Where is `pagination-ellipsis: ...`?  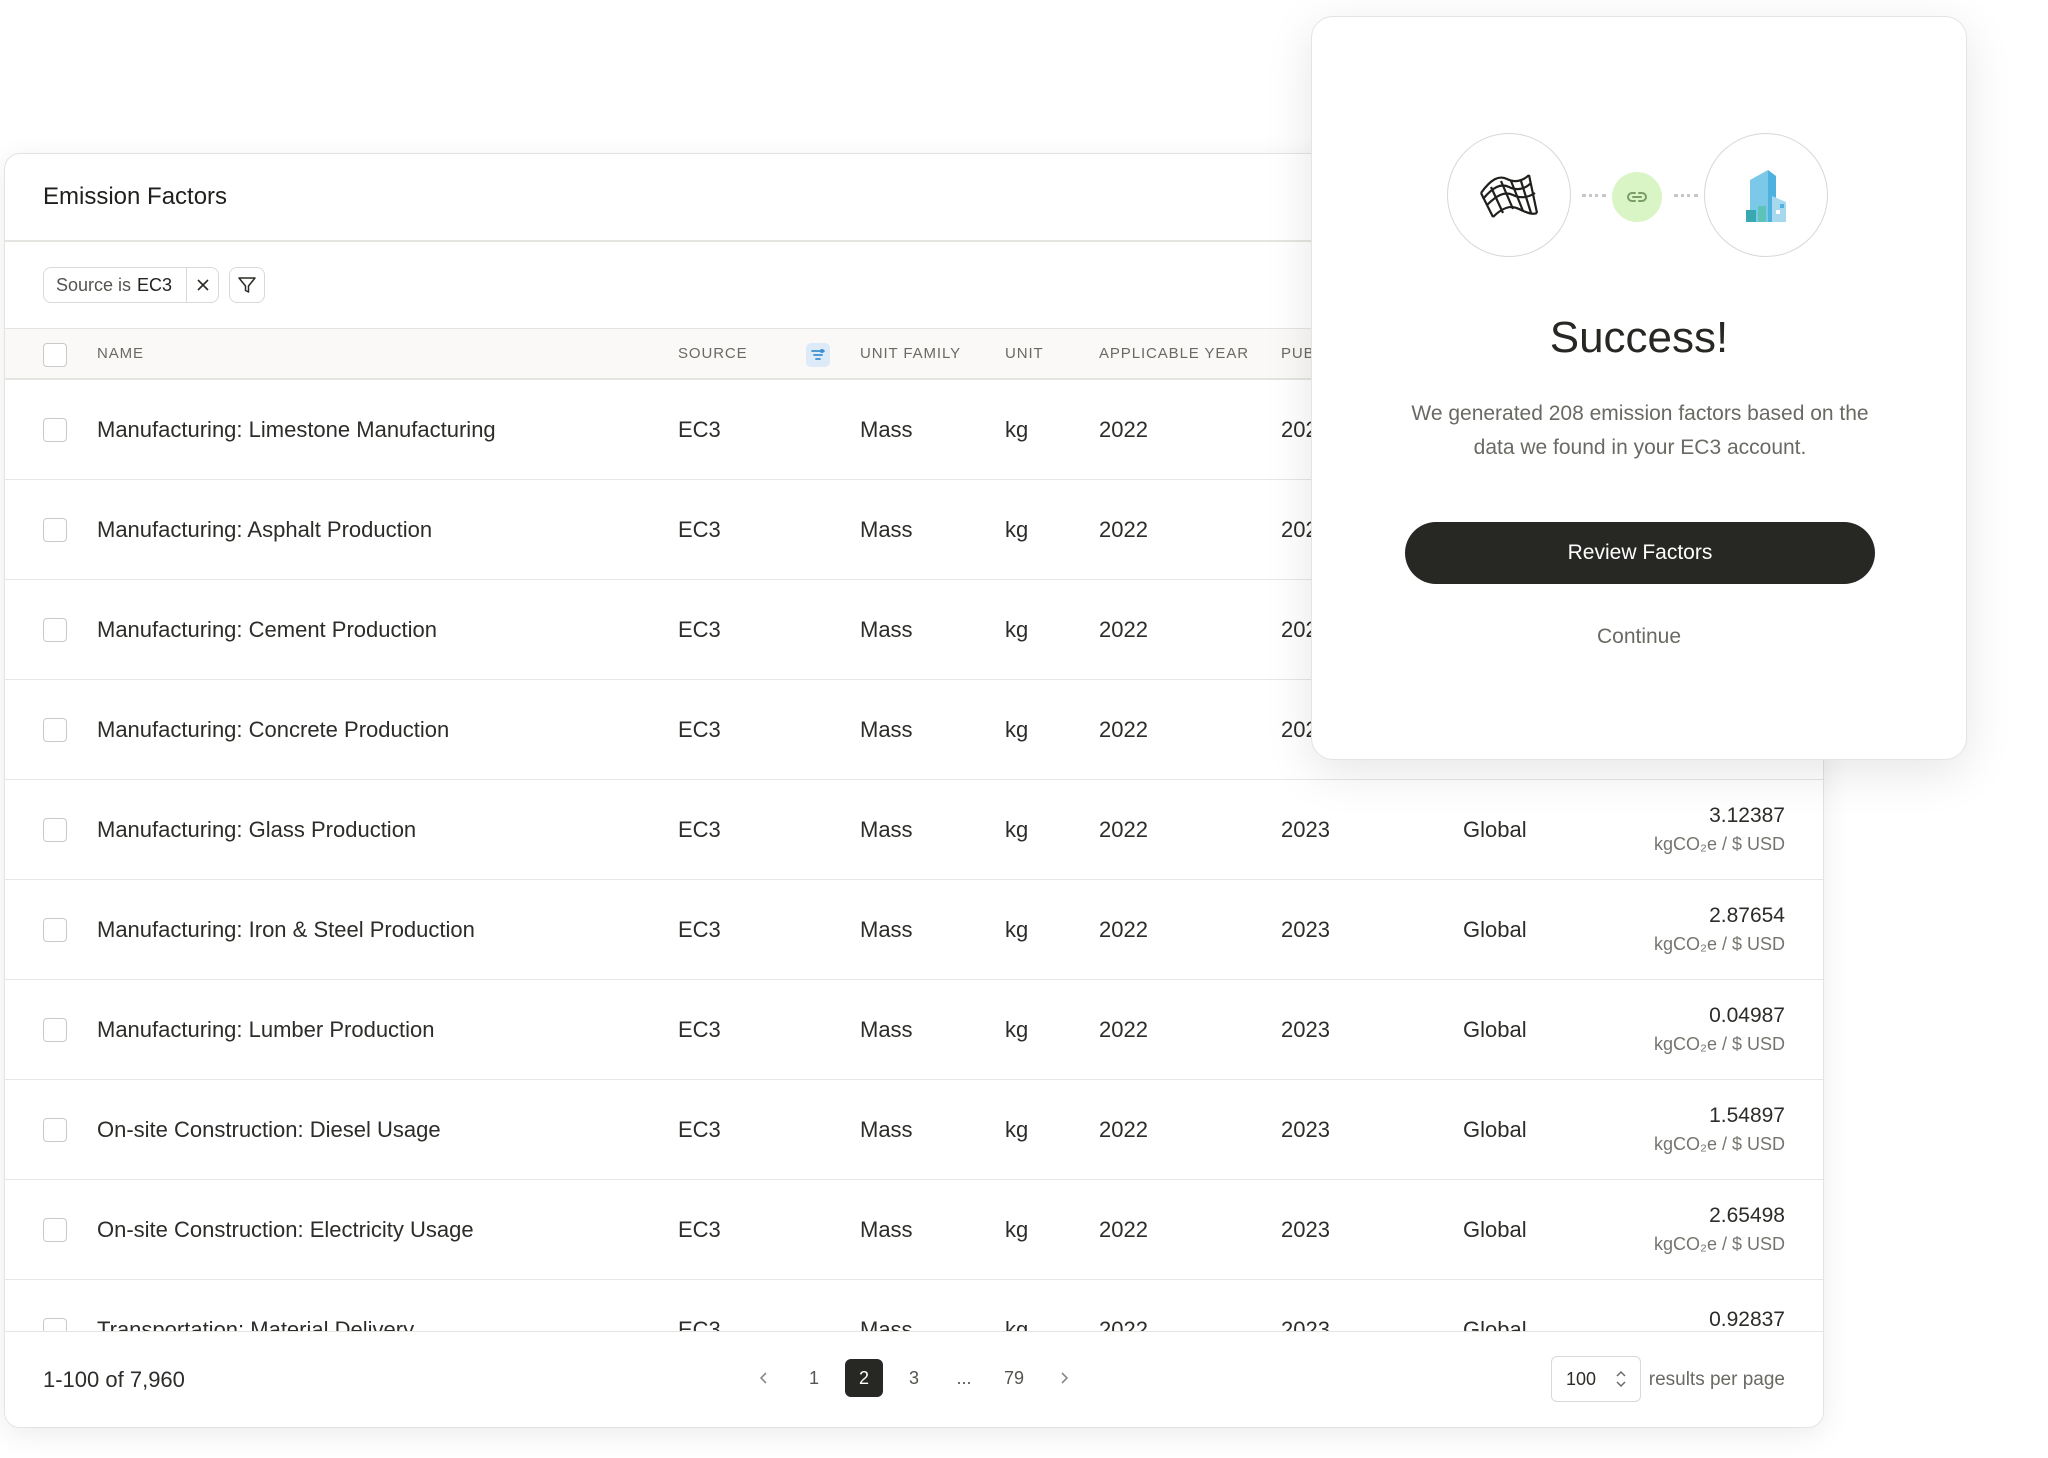
pagination-ellipsis: ... is located at coordinates (964, 1377).